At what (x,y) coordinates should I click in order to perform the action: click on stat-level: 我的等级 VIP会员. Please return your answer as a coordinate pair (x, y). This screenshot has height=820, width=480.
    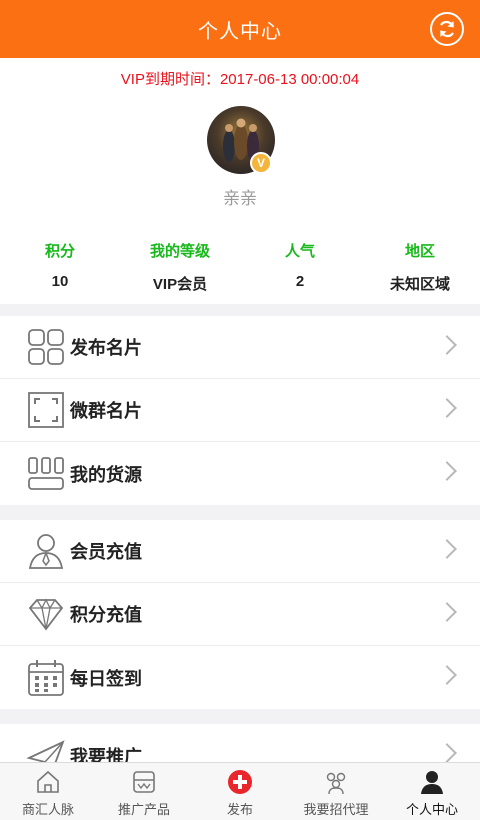
    Looking at the image, I should click on (180, 267).